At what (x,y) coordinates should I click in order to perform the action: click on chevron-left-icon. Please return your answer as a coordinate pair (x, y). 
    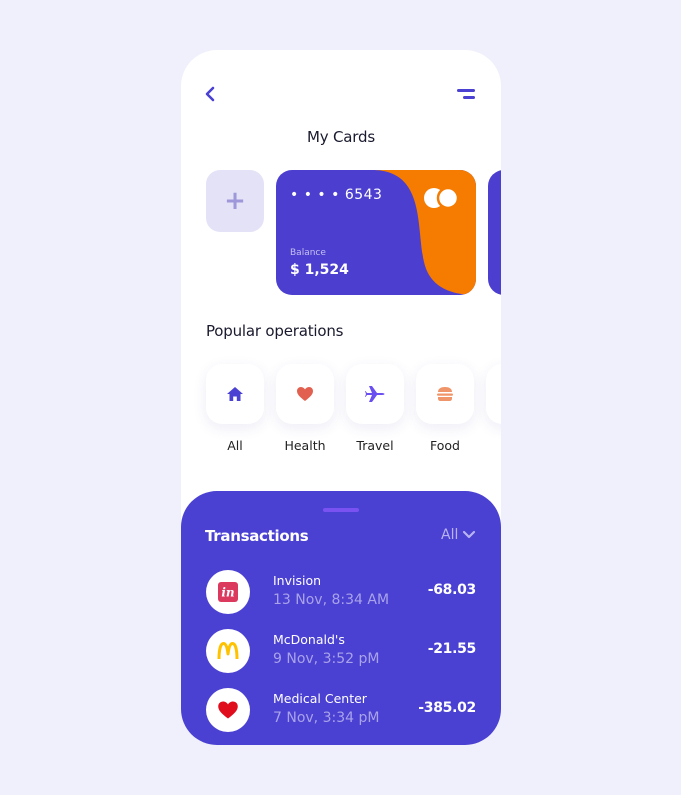
    Looking at the image, I should click on (210, 94).